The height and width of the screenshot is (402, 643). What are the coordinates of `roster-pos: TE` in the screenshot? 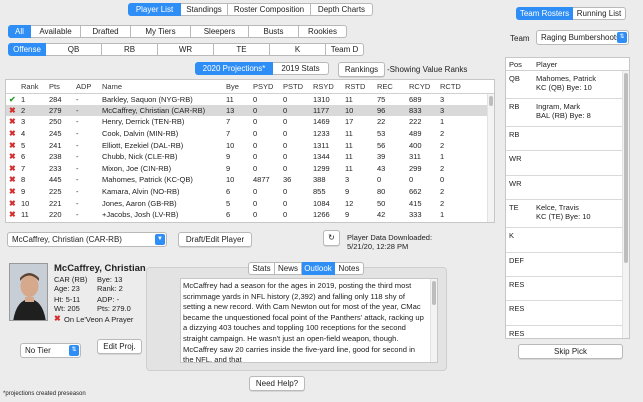 It's located at (514, 208).